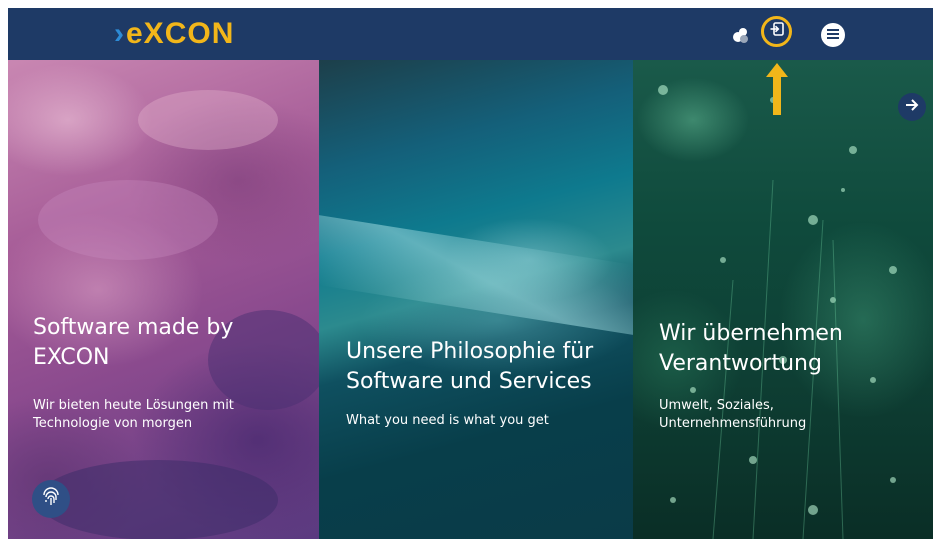 The width and height of the screenshot is (933, 539). I want to click on menu-button, so click(833, 35).